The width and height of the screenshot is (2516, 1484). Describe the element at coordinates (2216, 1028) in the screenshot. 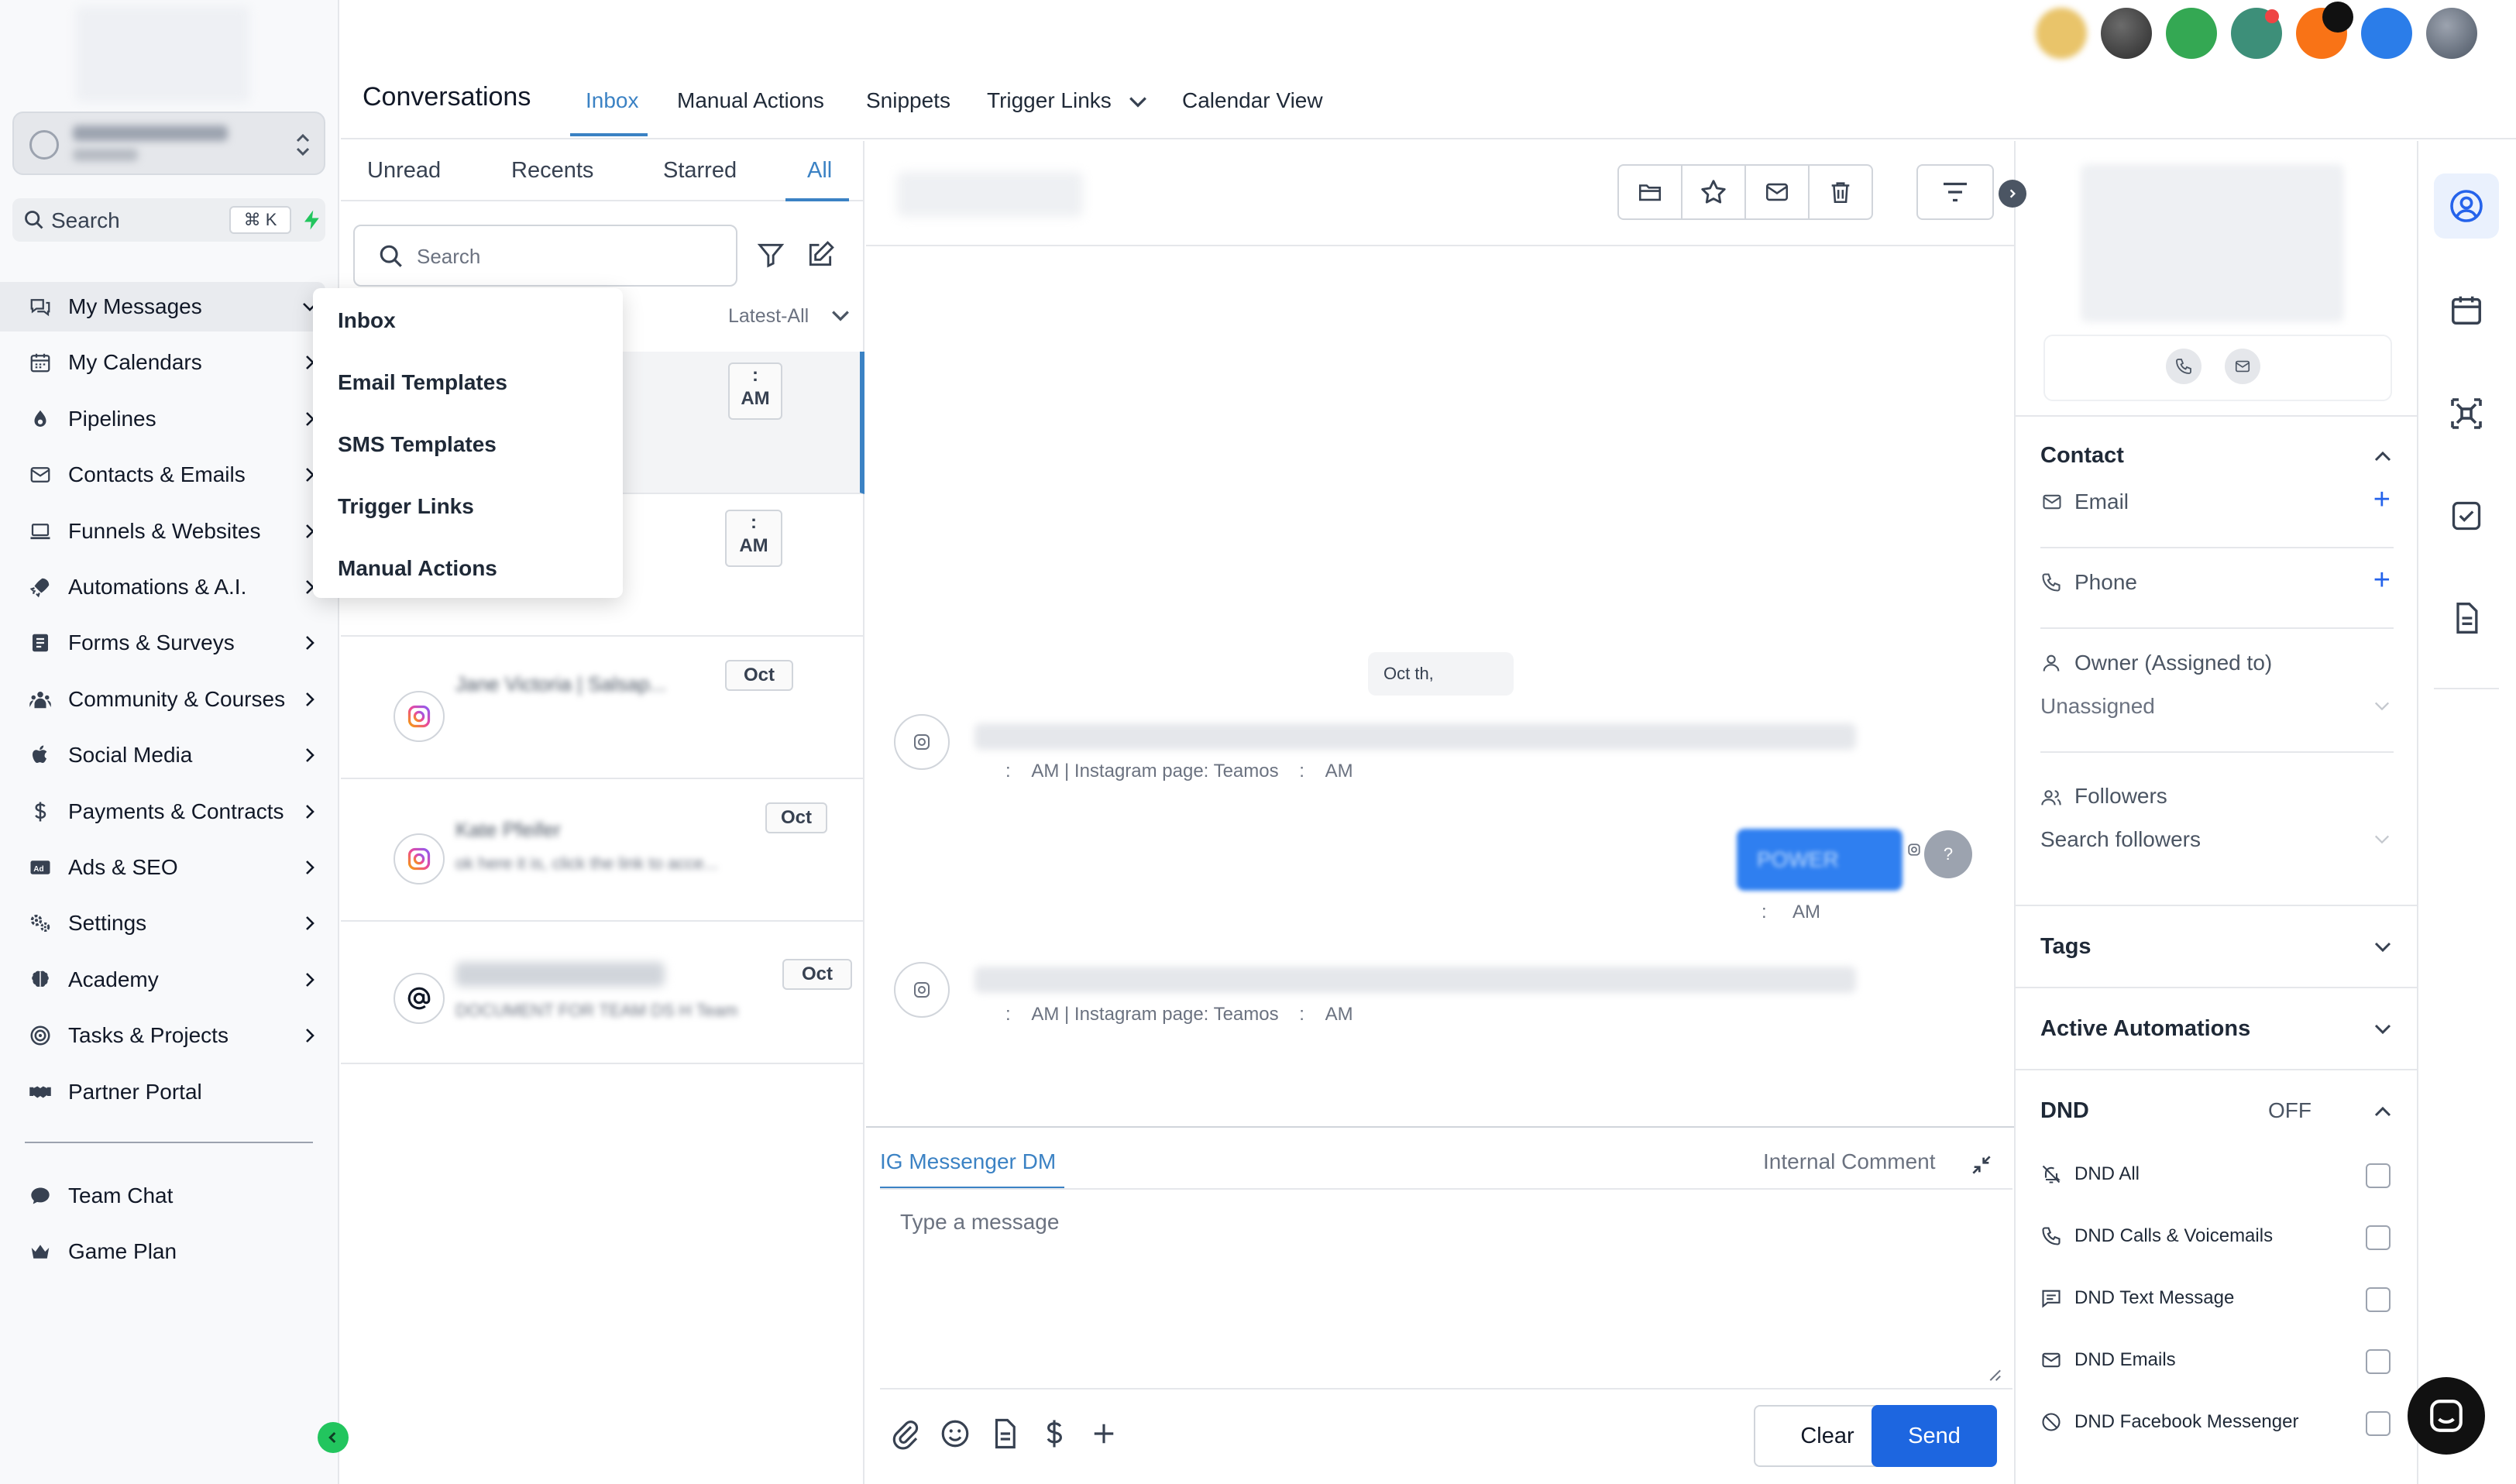

I see `active-automations-section: Active Automations` at that location.